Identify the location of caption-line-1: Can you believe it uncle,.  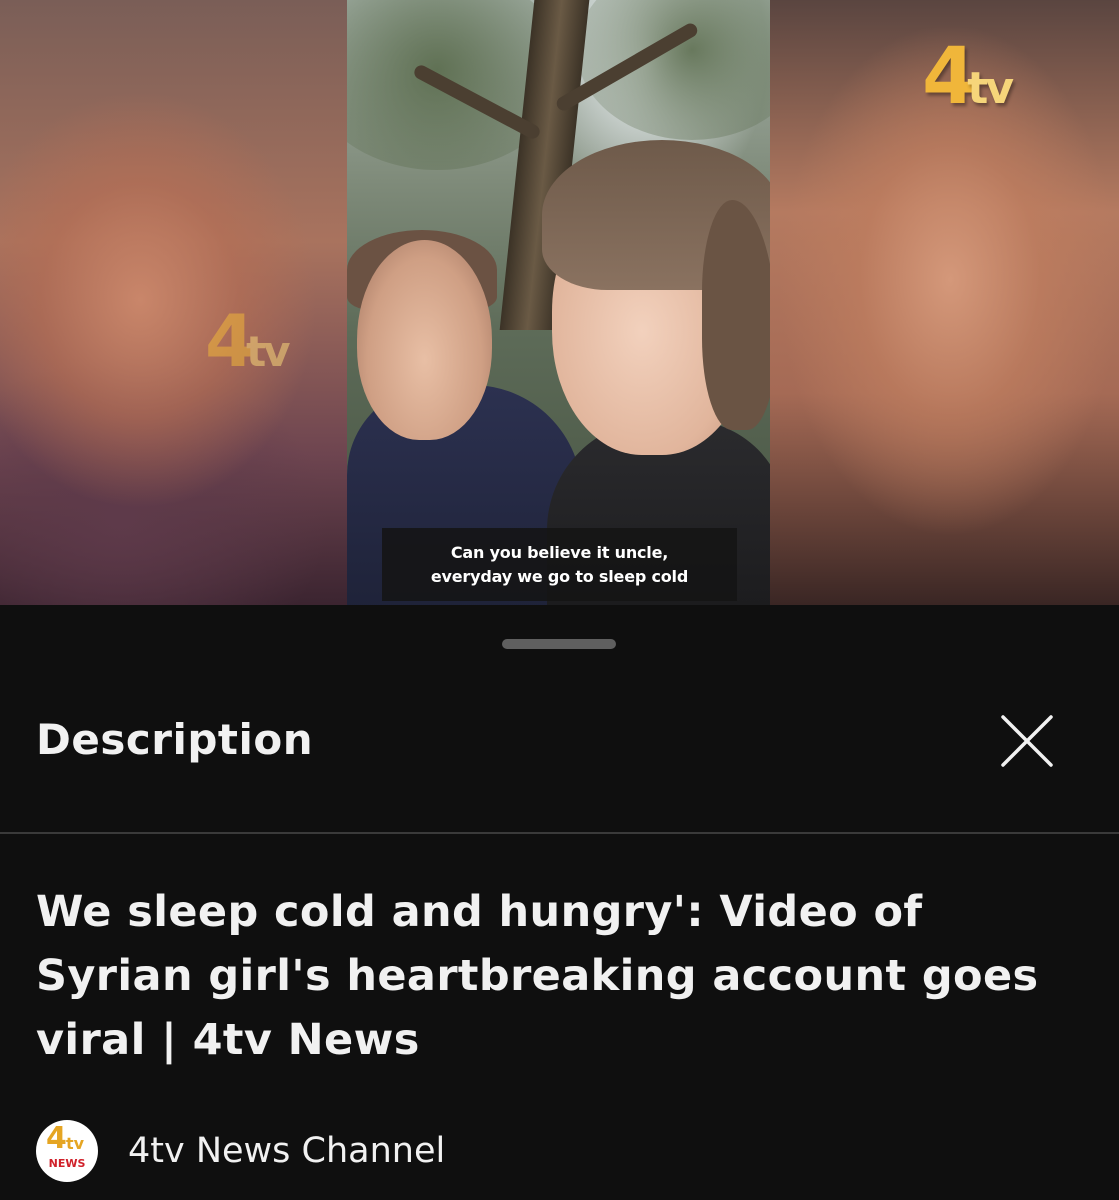
(559, 552).